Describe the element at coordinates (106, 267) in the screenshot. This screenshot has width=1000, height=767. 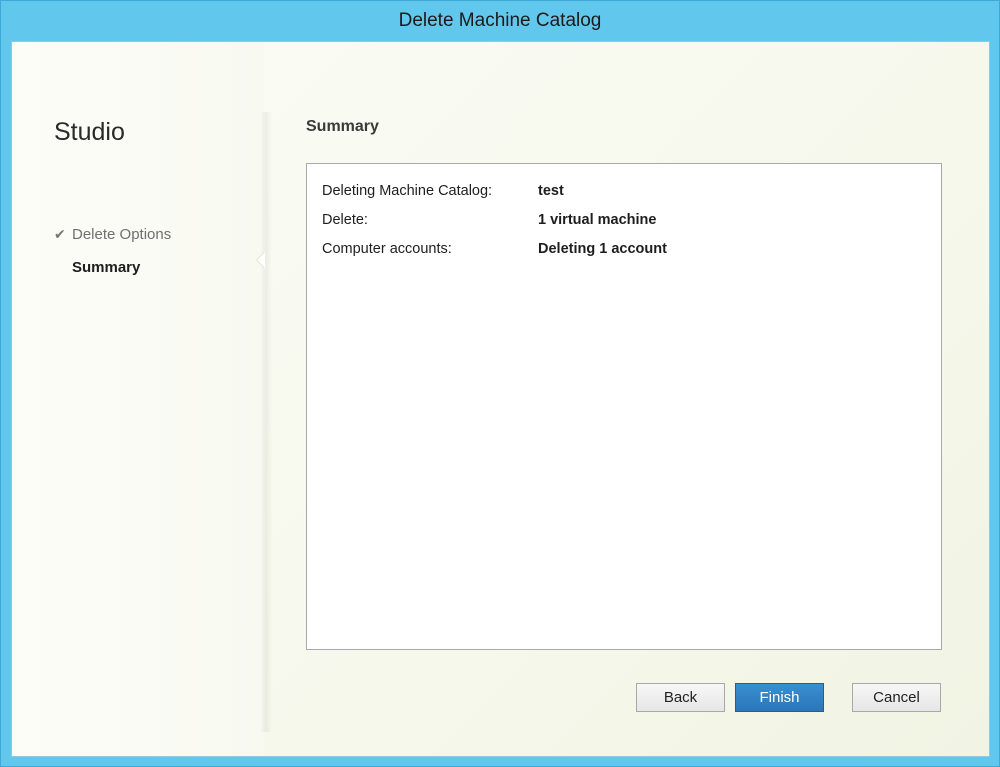
I see `step-label: Summary` at that location.